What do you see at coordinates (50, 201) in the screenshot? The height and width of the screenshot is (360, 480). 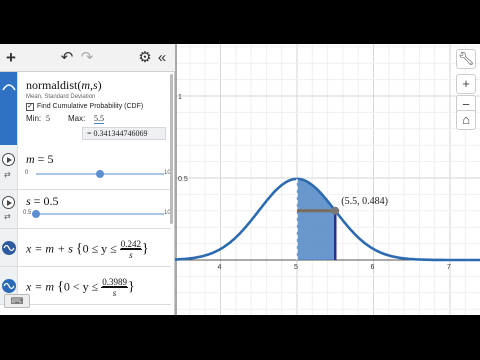 I see `slider-value: 0.5` at bounding box center [50, 201].